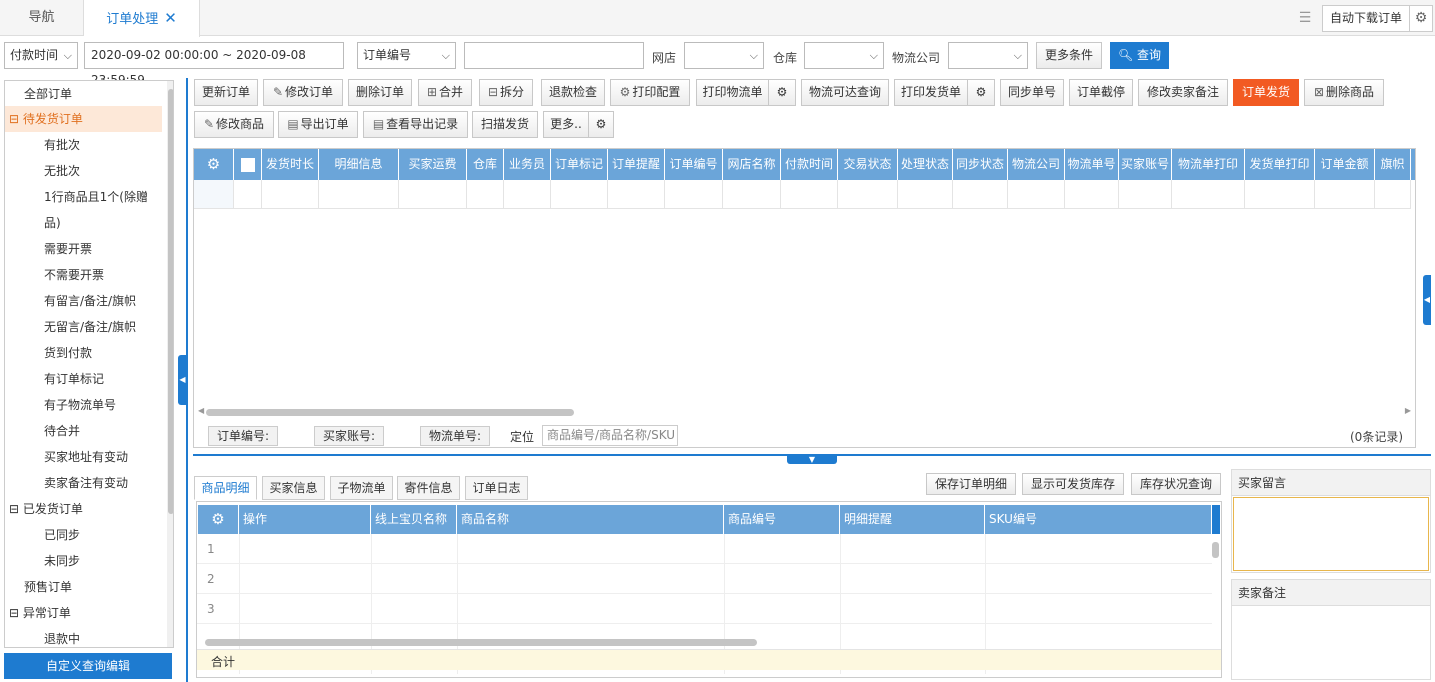 This screenshot has width=1435, height=682. Describe the element at coordinates (1366, 18) in the screenshot. I see `auto-download-button: 自动下载订单` at that location.